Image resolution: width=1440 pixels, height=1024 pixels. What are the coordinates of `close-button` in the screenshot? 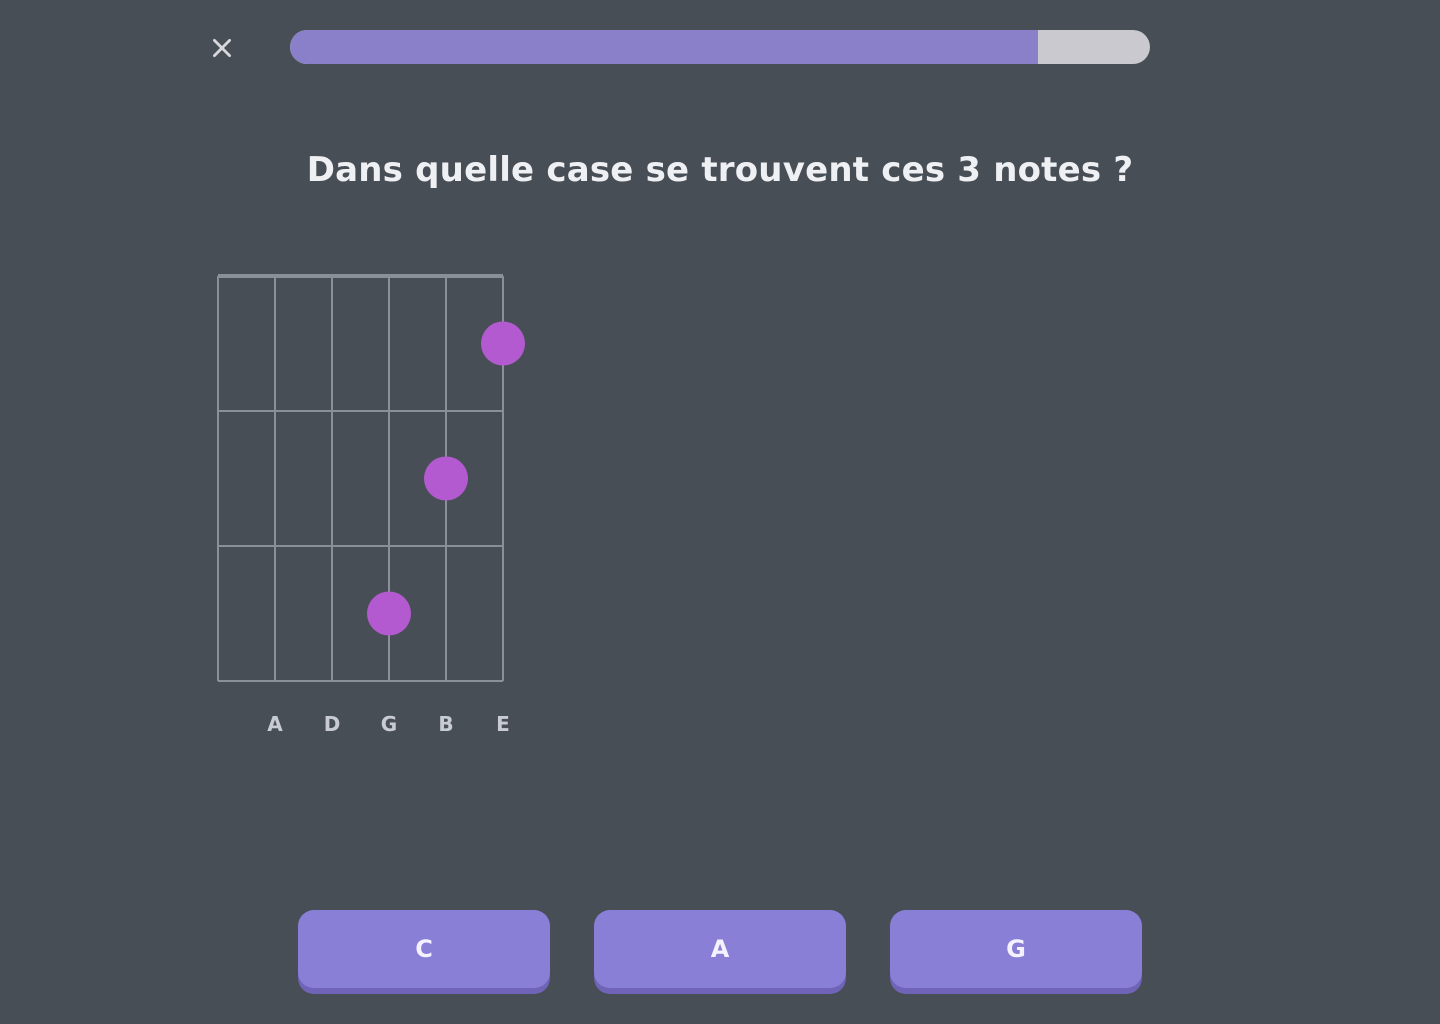 It's located at (222, 48).